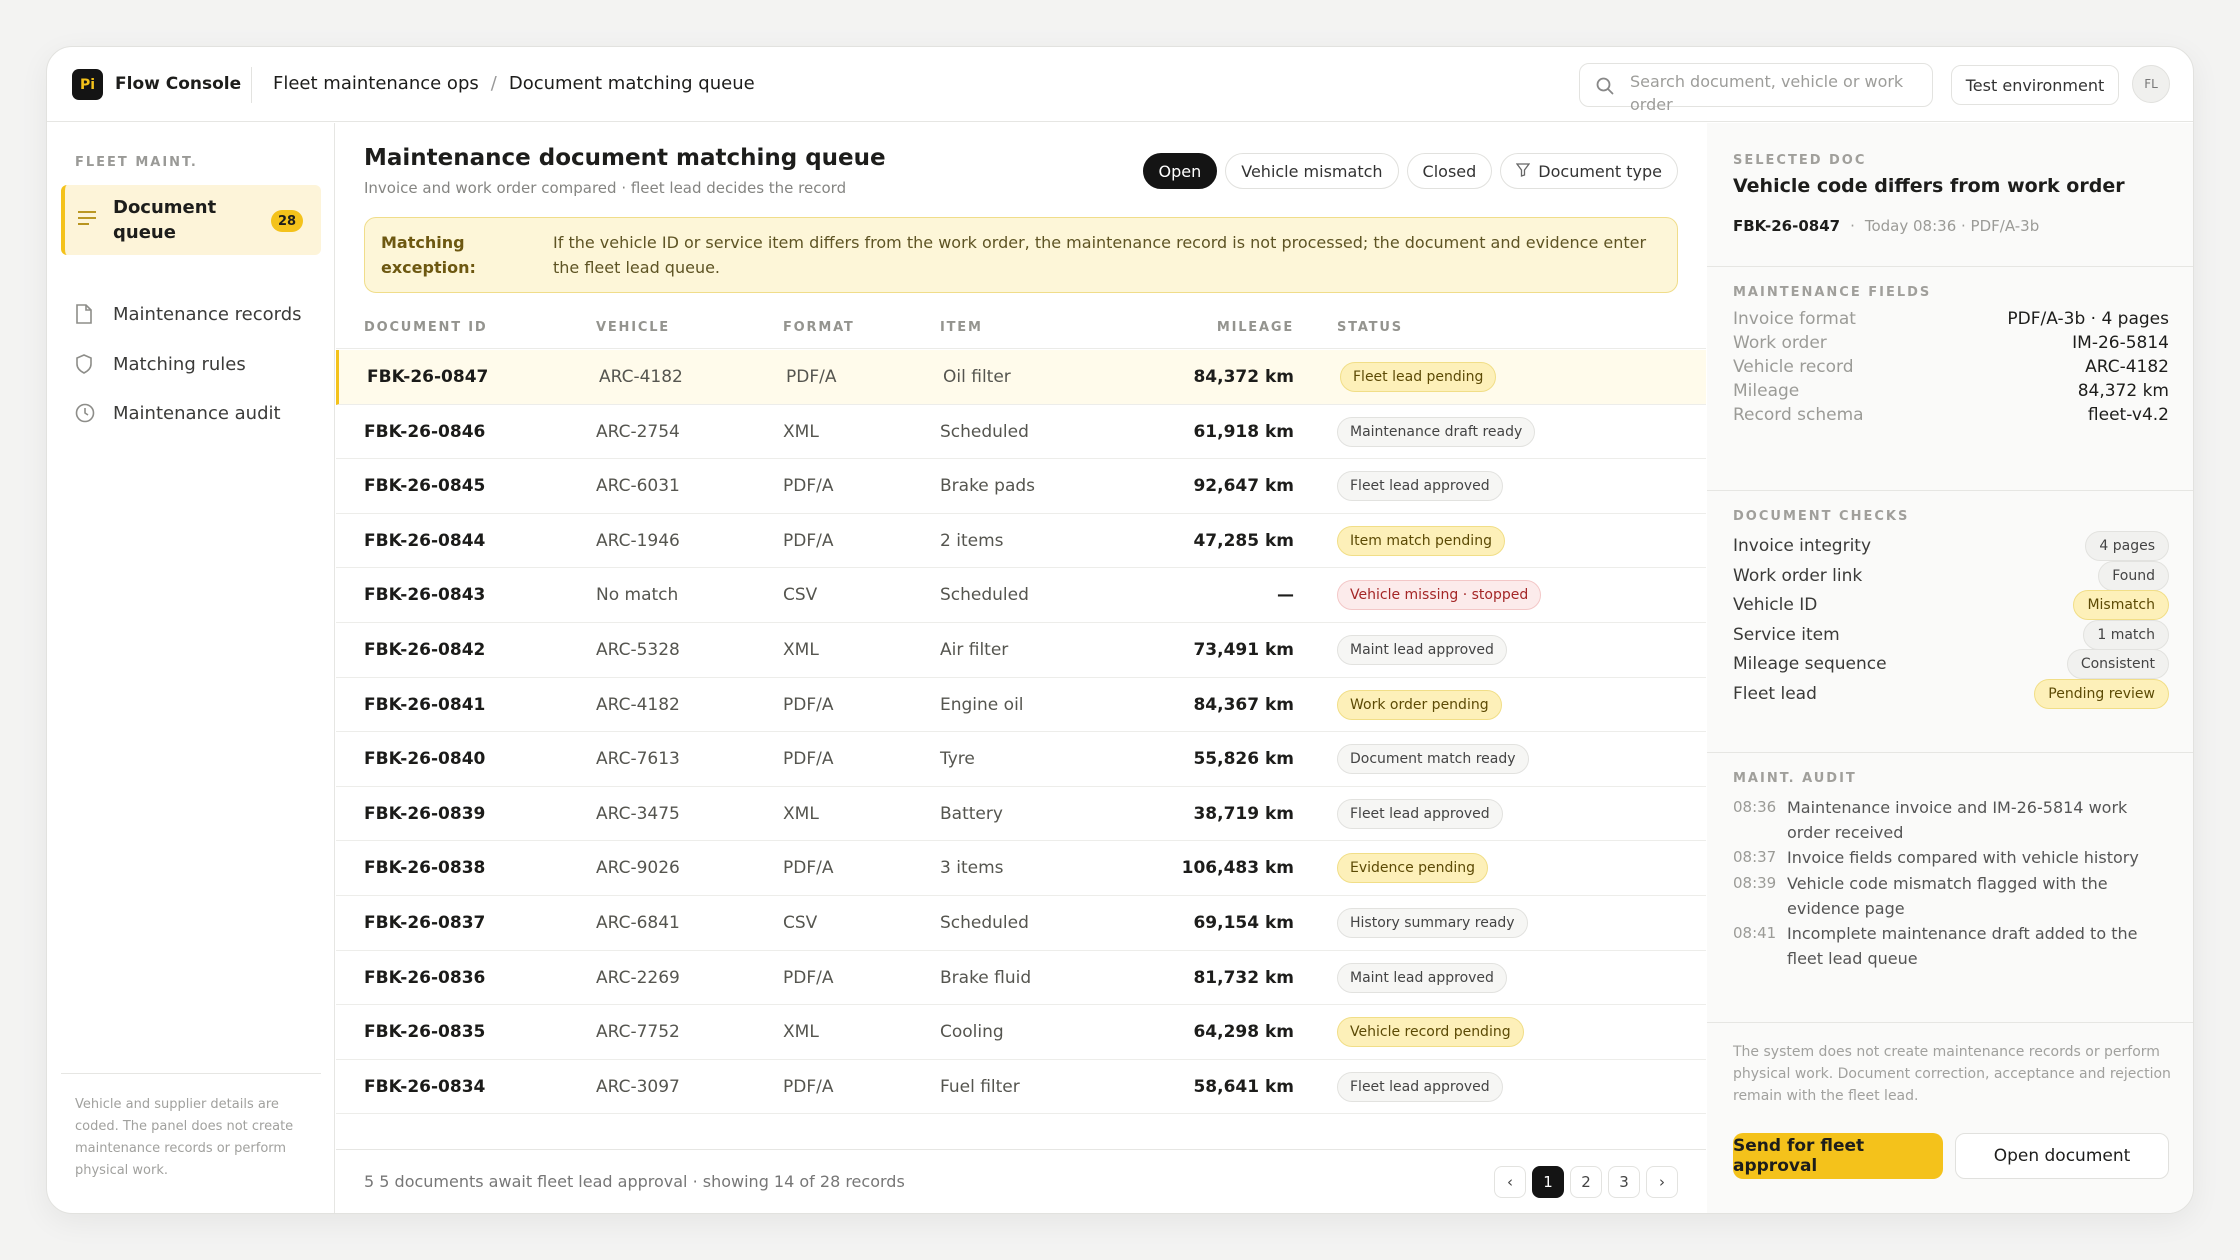 Image resolution: width=2240 pixels, height=1260 pixels. What do you see at coordinates (1951, 575) in the screenshot?
I see `check-row: Work order link Found` at bounding box center [1951, 575].